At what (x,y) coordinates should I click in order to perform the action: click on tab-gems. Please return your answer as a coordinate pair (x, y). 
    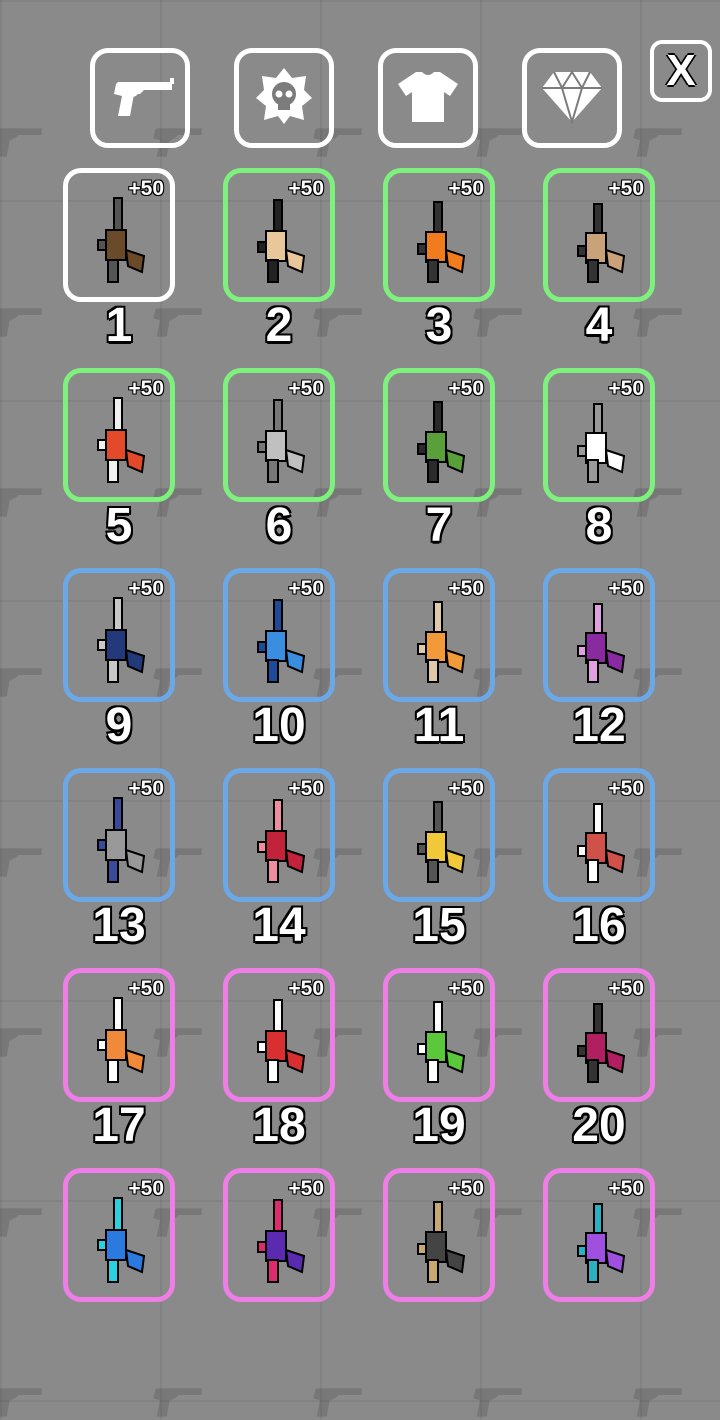
    Looking at the image, I should click on (572, 98).